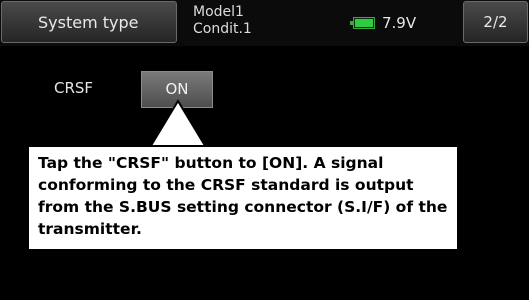 The image size is (529, 300). What do you see at coordinates (399, 23) in the screenshot?
I see `battery-voltage: 7.9V` at bounding box center [399, 23].